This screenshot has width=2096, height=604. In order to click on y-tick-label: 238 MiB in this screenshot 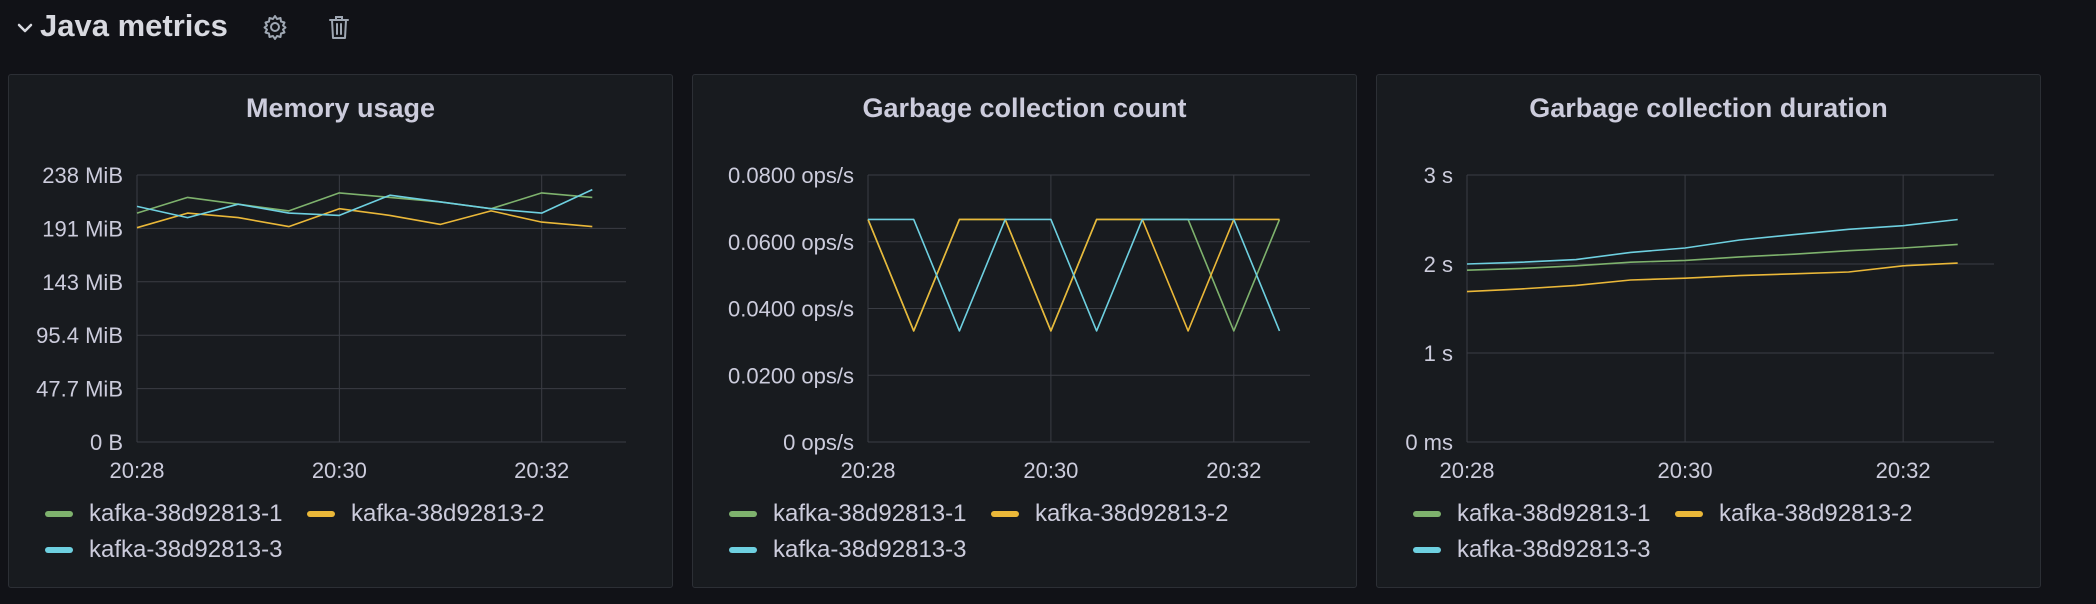, I will do `click(82, 175)`.